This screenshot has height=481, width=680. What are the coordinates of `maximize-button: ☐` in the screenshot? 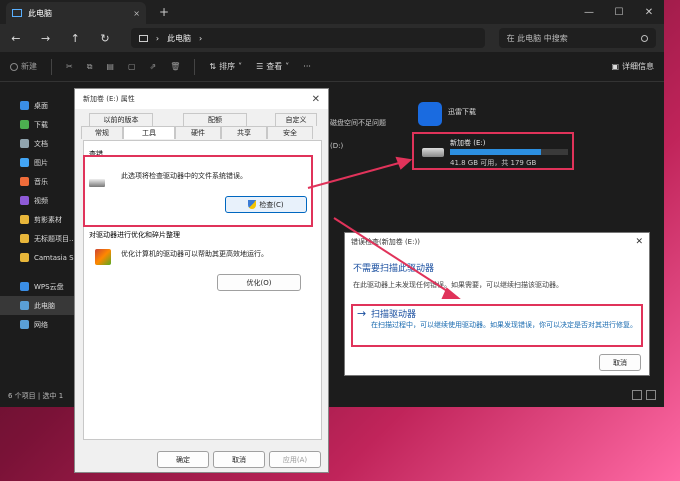 It's located at (619, 12).